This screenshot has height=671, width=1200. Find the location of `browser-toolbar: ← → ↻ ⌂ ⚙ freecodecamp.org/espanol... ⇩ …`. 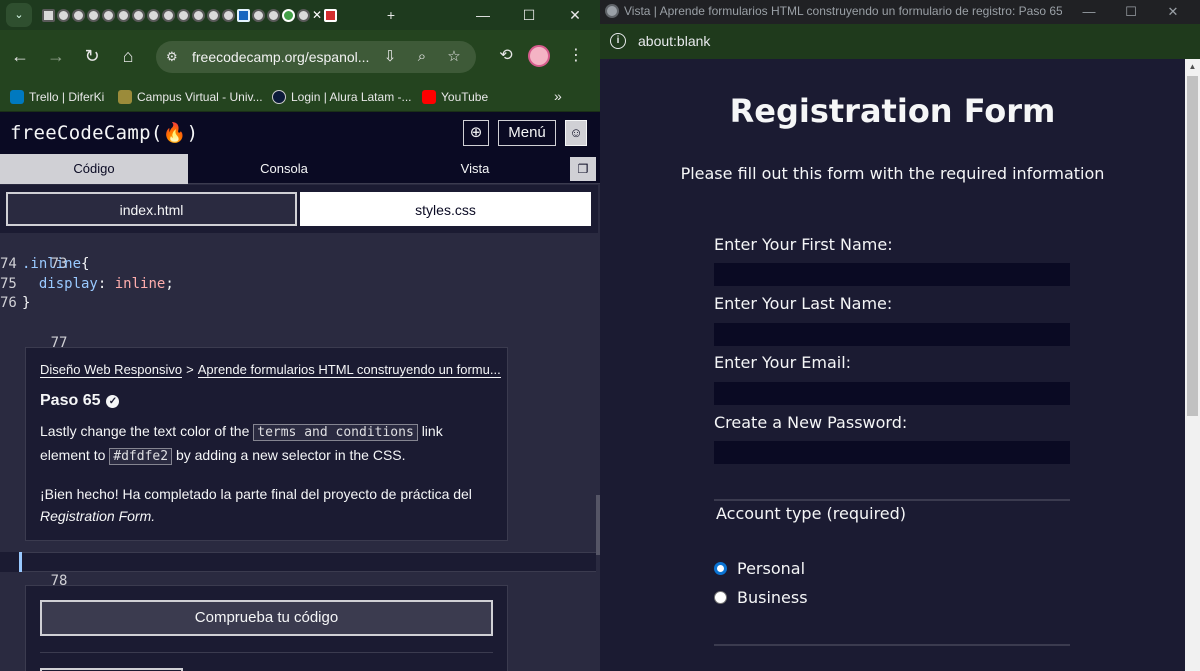

browser-toolbar: ← → ↻ ⌂ ⚙ freecodecamp.org/espanol... ⇩ … is located at coordinates (300, 56).